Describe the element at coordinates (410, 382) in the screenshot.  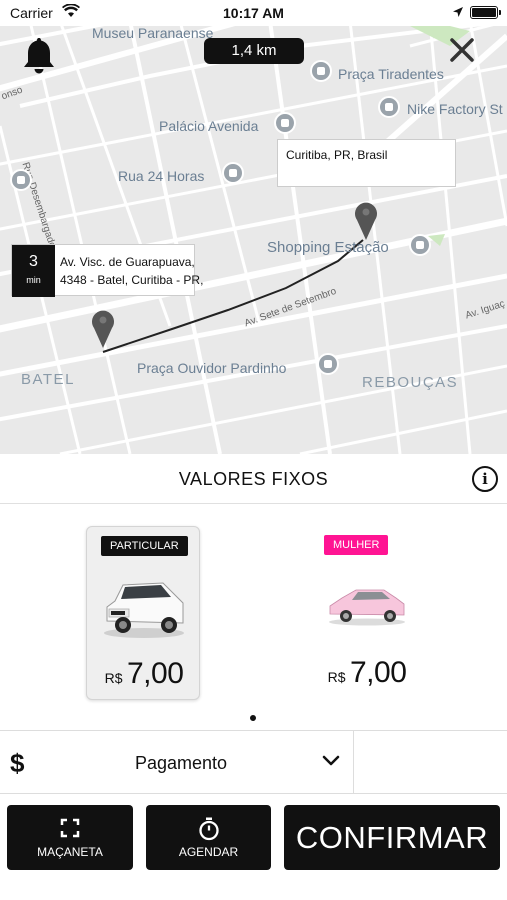
I see `district-label: REBOUÇAS` at that location.